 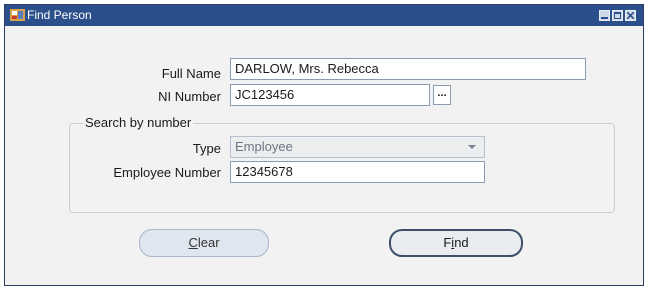 I want to click on clear-button: Clear, so click(x=204, y=243).